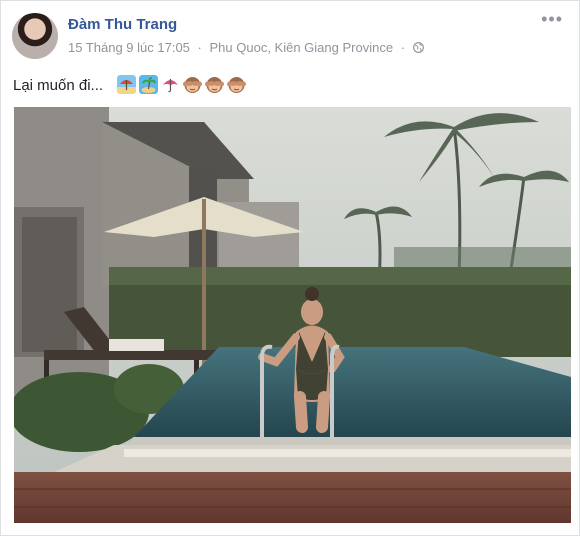 The height and width of the screenshot is (536, 580). I want to click on beach-umbrella-emoji, so click(126, 84).